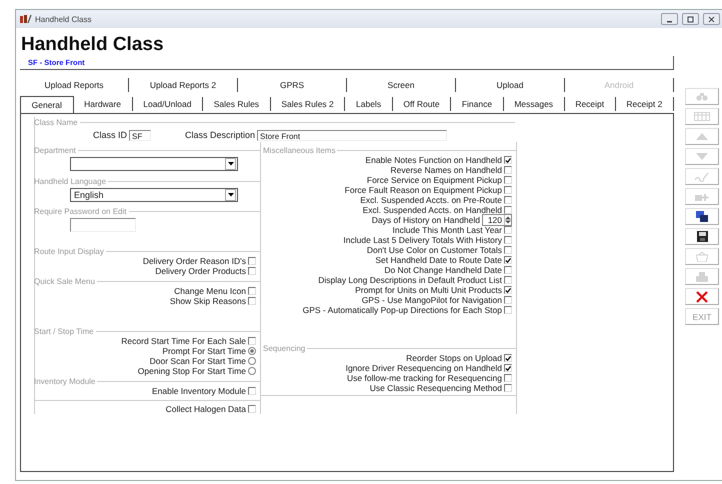 Image resolution: width=722 pixels, height=484 pixels. What do you see at coordinates (669, 19) in the screenshot?
I see `minimize-button` at bounding box center [669, 19].